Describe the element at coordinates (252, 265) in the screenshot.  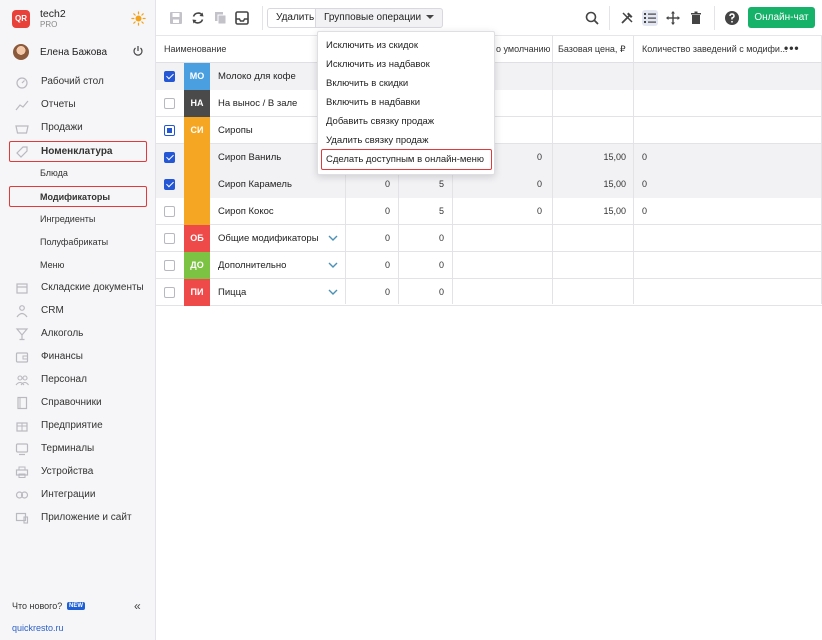
I see `row-name: Дополнительно` at that location.